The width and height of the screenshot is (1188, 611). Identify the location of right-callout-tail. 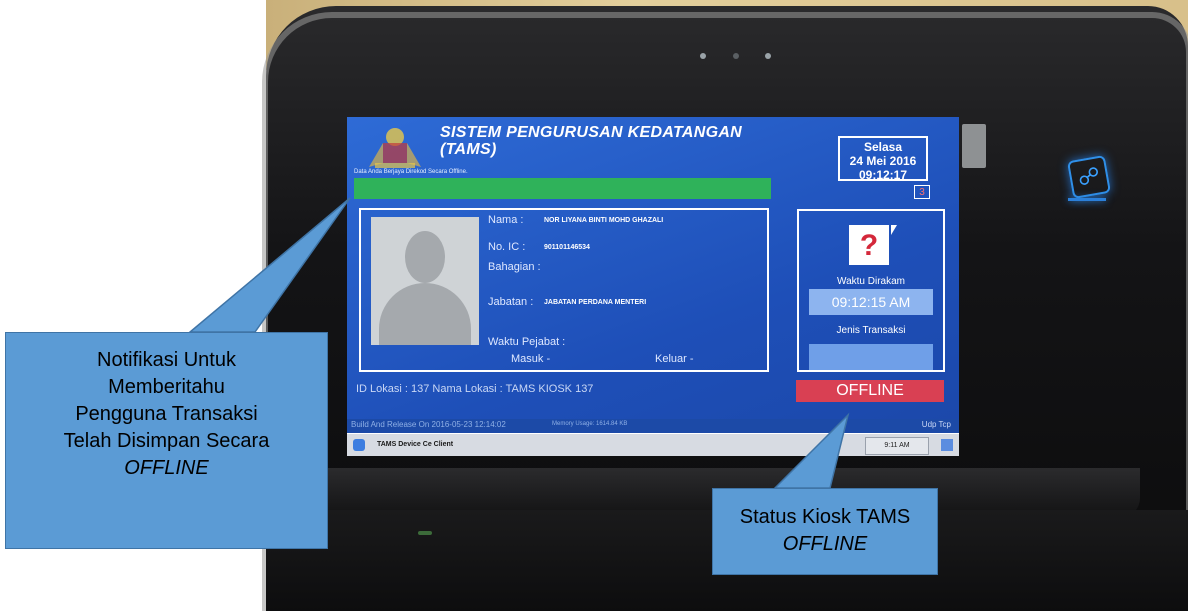
(811, 450).